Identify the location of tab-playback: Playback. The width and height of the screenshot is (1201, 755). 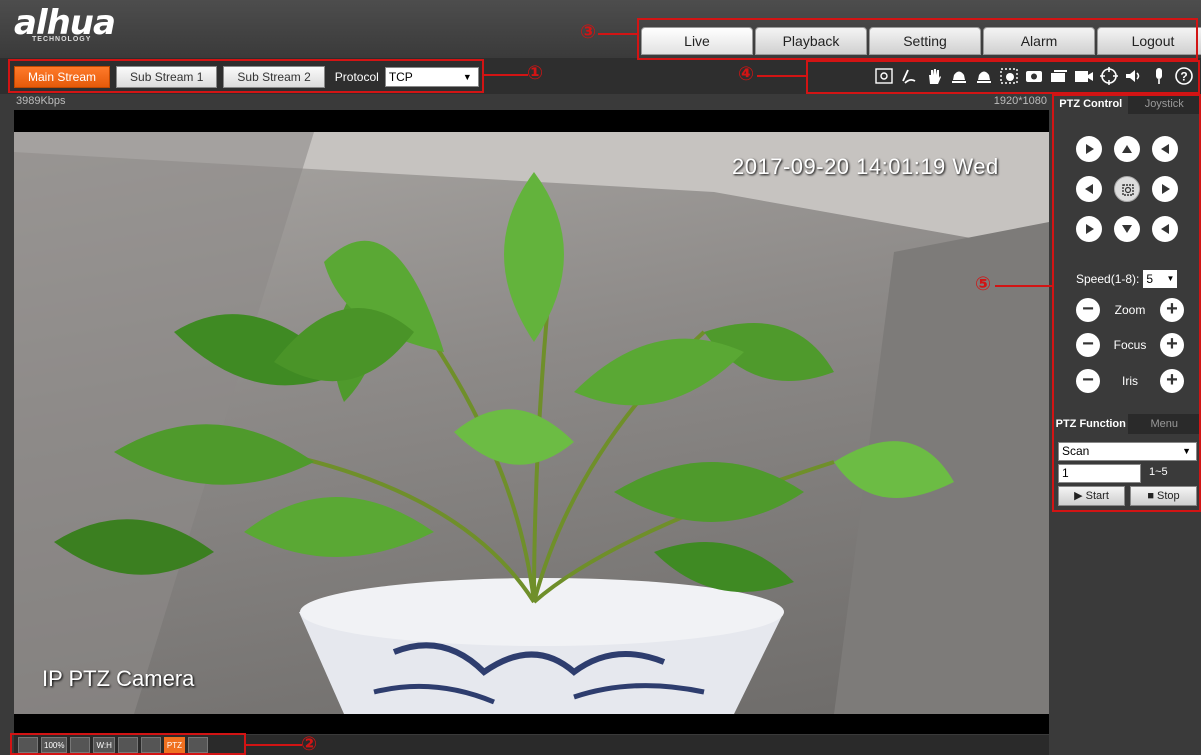
(811, 41).